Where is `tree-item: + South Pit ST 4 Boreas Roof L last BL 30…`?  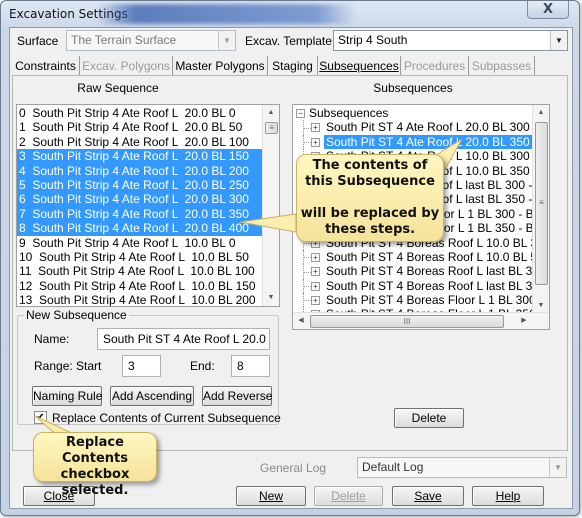
tree-item: + South Pit ST 4 Boreas Roof L last BL 30… is located at coordinates (414, 271).